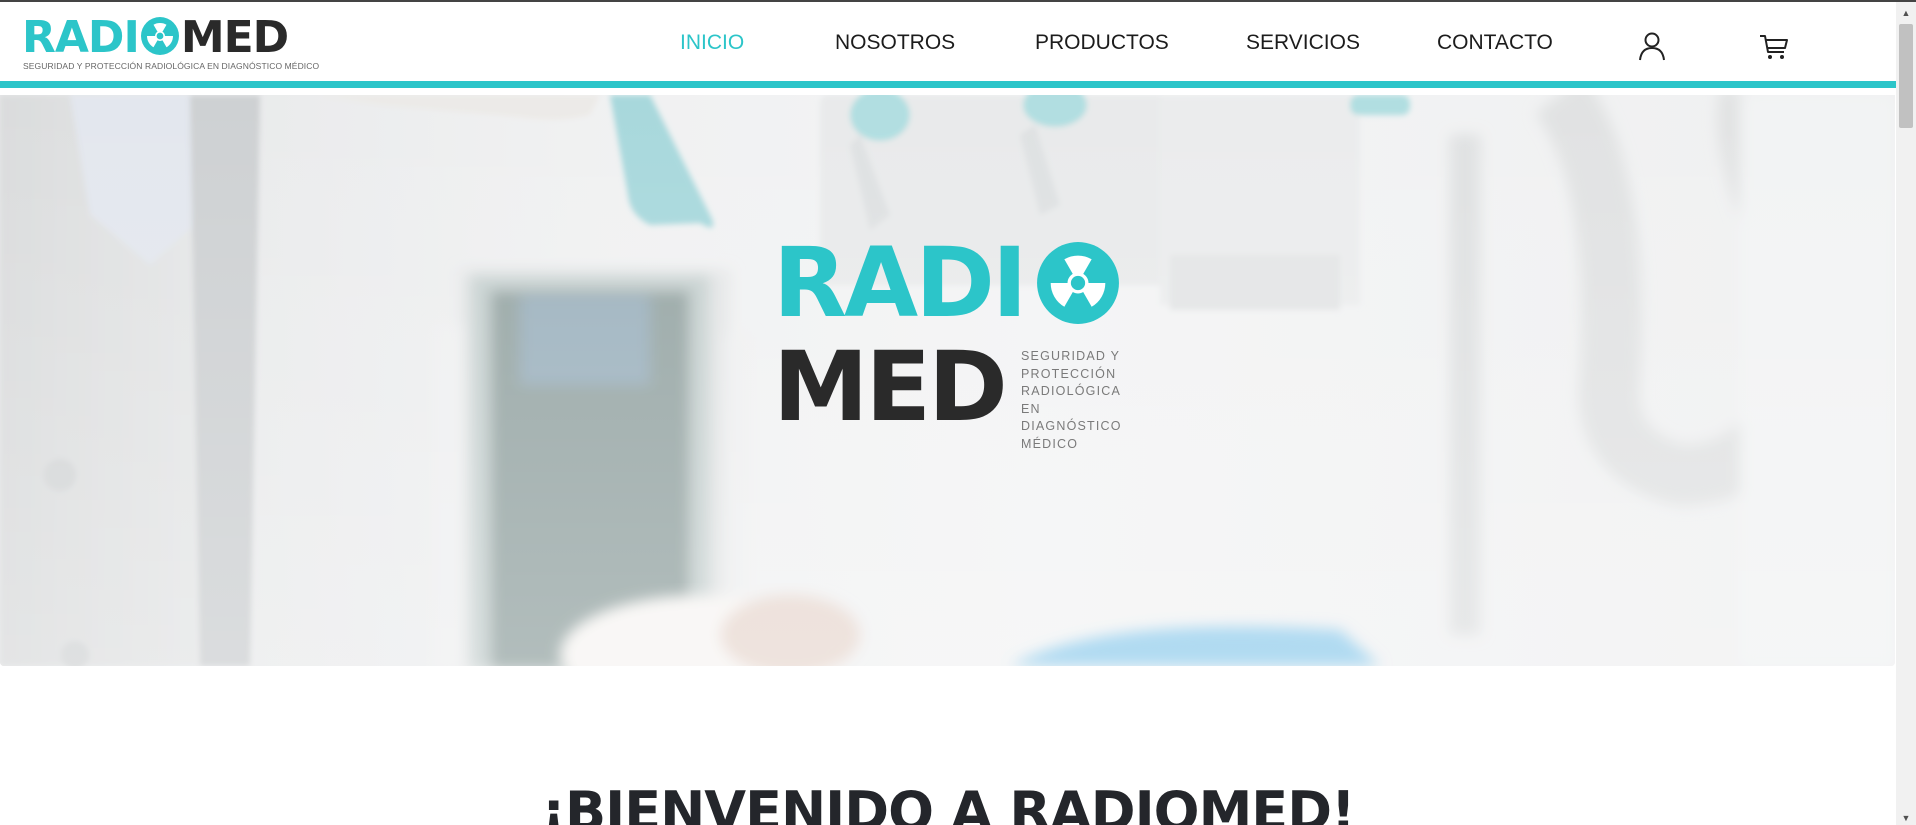 The image size is (1916, 825). What do you see at coordinates (1071, 356) in the screenshot?
I see `hero-tagline-line: SEGURIDAD Y` at bounding box center [1071, 356].